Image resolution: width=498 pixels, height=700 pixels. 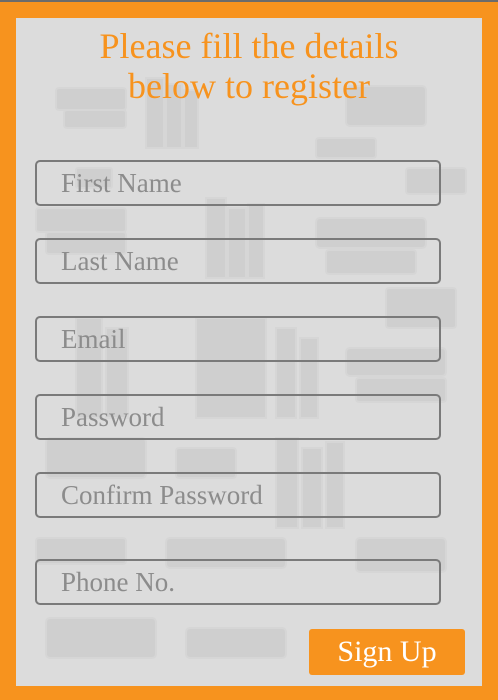 I want to click on password-field, so click(x=238, y=417).